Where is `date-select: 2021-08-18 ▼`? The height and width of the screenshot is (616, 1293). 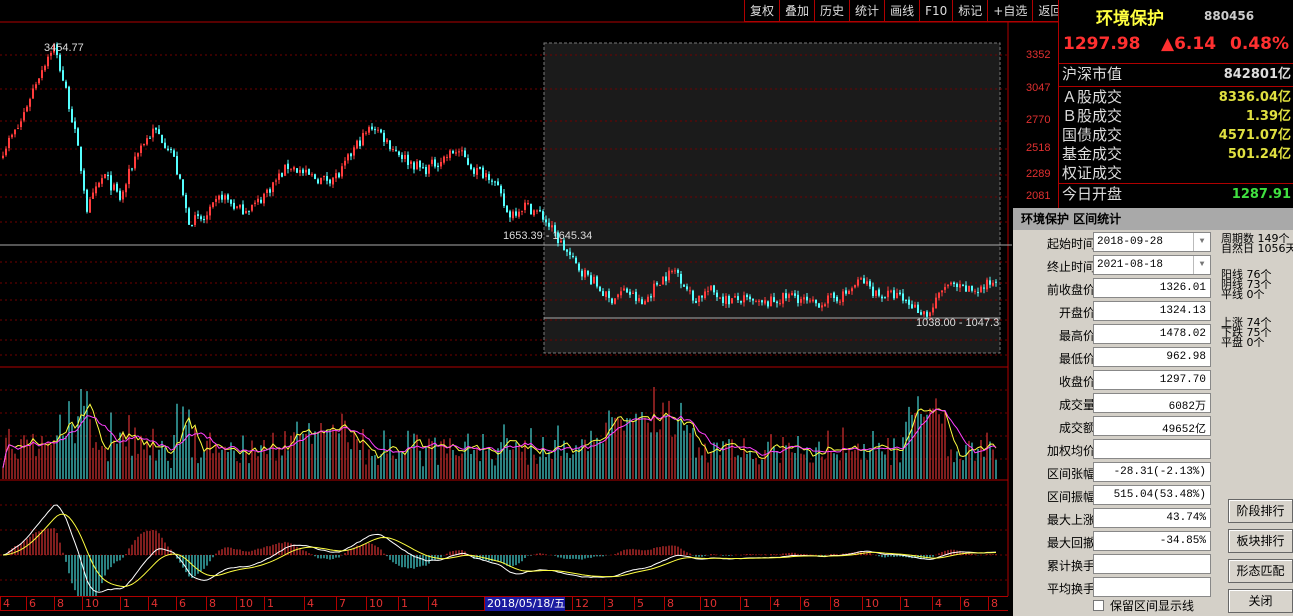
date-select: 2021-08-18 ▼ is located at coordinates (1152, 265).